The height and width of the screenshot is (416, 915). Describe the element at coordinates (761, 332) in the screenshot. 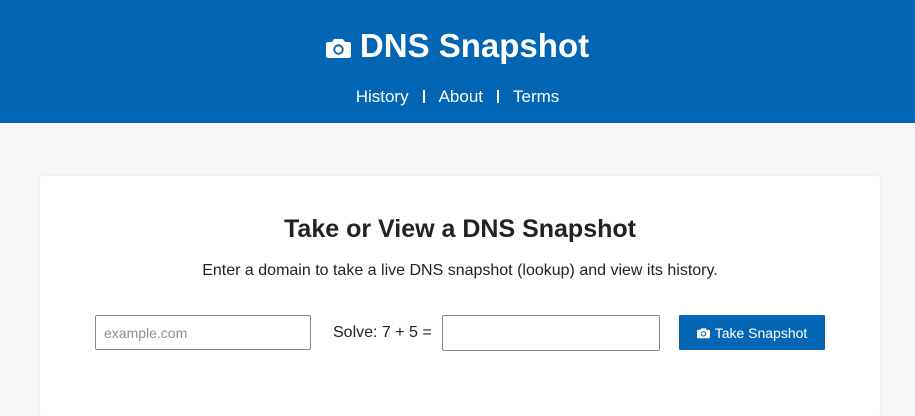

I see `take-snapshot-label: Take Snapshot` at that location.